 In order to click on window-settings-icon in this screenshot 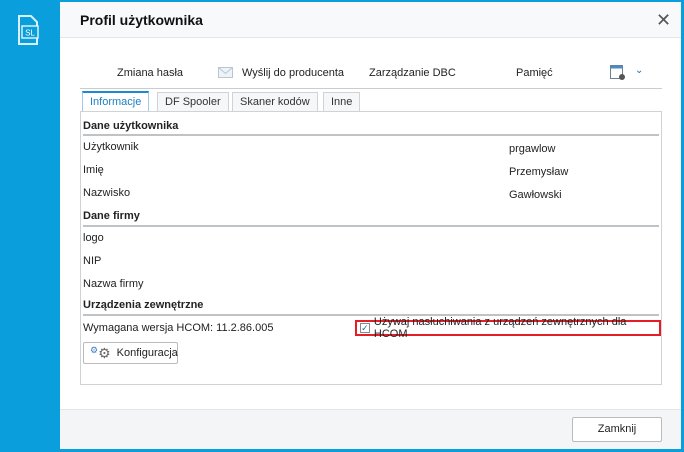, I will do `click(618, 73)`.